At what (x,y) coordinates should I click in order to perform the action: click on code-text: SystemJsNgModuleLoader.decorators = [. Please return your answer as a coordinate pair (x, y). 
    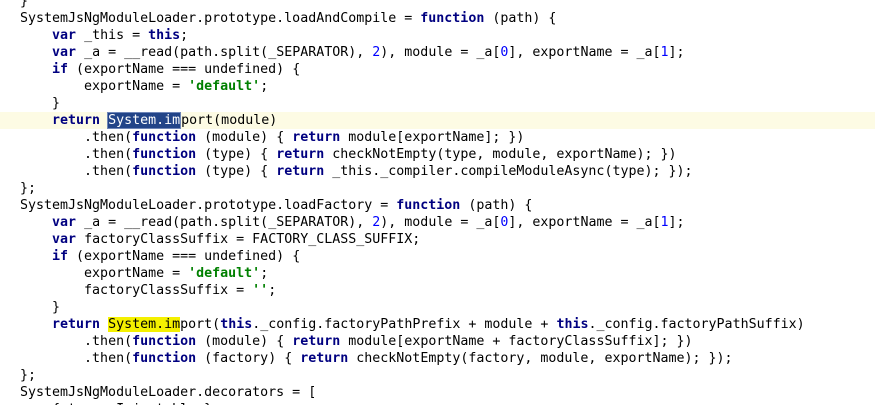
    Looking at the image, I should click on (168, 392).